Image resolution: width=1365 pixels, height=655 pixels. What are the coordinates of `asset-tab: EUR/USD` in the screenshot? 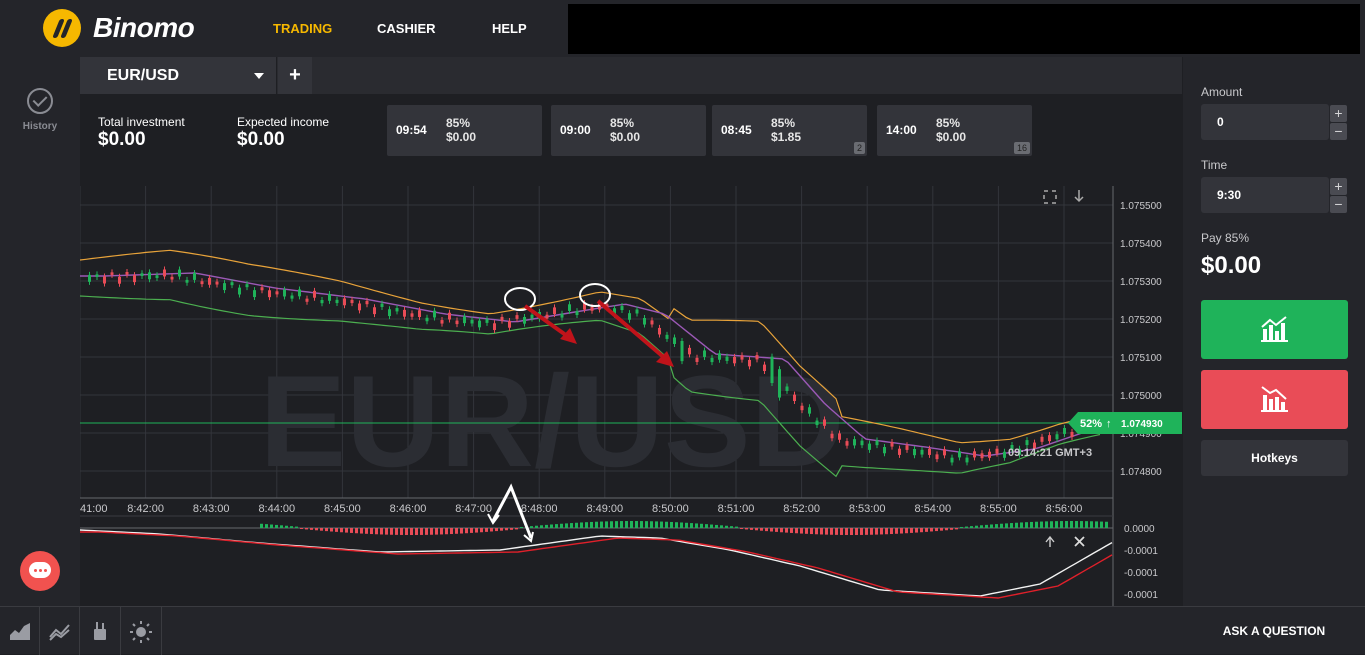 It's located at (178, 75).